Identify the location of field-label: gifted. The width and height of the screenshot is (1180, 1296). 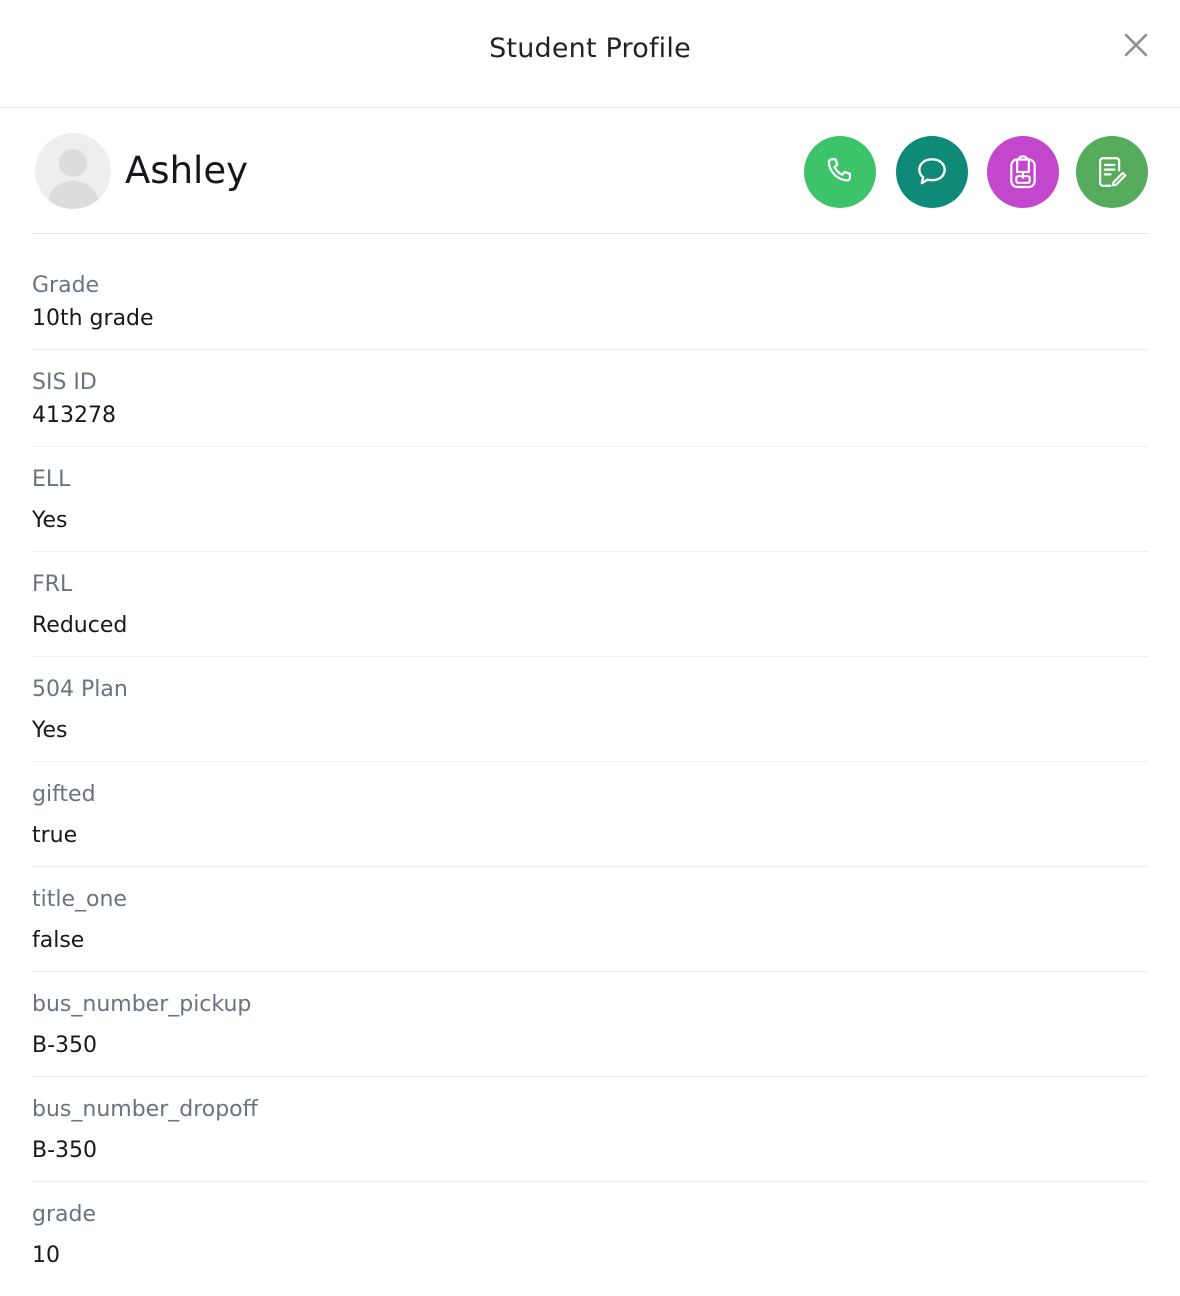
(64, 794).